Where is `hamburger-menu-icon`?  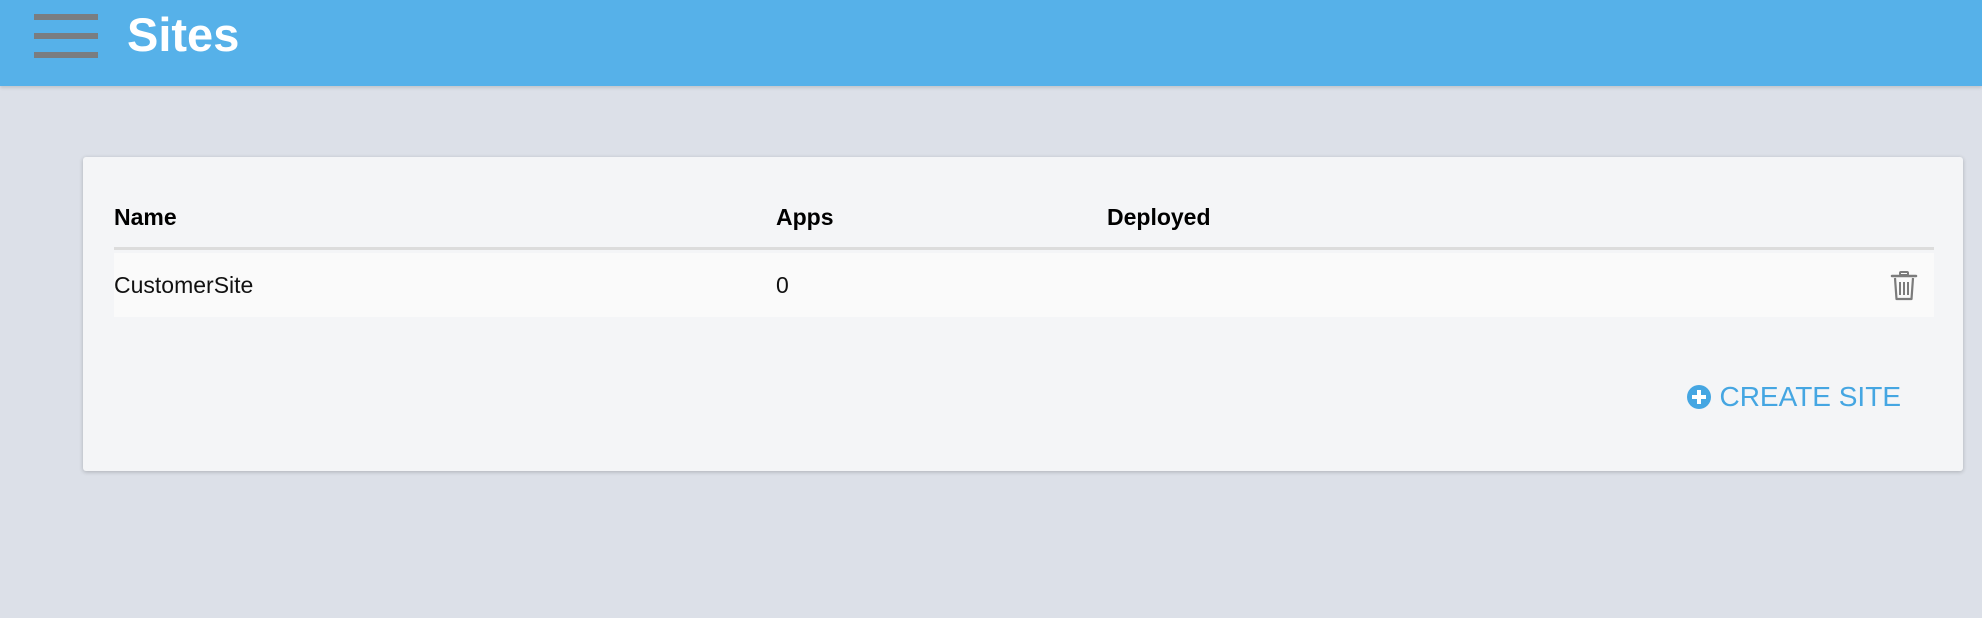
hamburger-menu-icon is located at coordinates (66, 36).